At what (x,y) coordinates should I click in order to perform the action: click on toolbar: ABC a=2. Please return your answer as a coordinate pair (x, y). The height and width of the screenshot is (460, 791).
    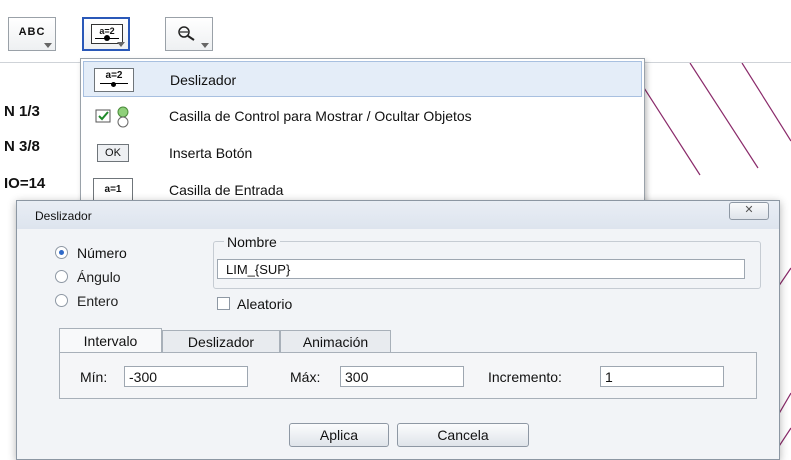
    Looking at the image, I should click on (395, 31).